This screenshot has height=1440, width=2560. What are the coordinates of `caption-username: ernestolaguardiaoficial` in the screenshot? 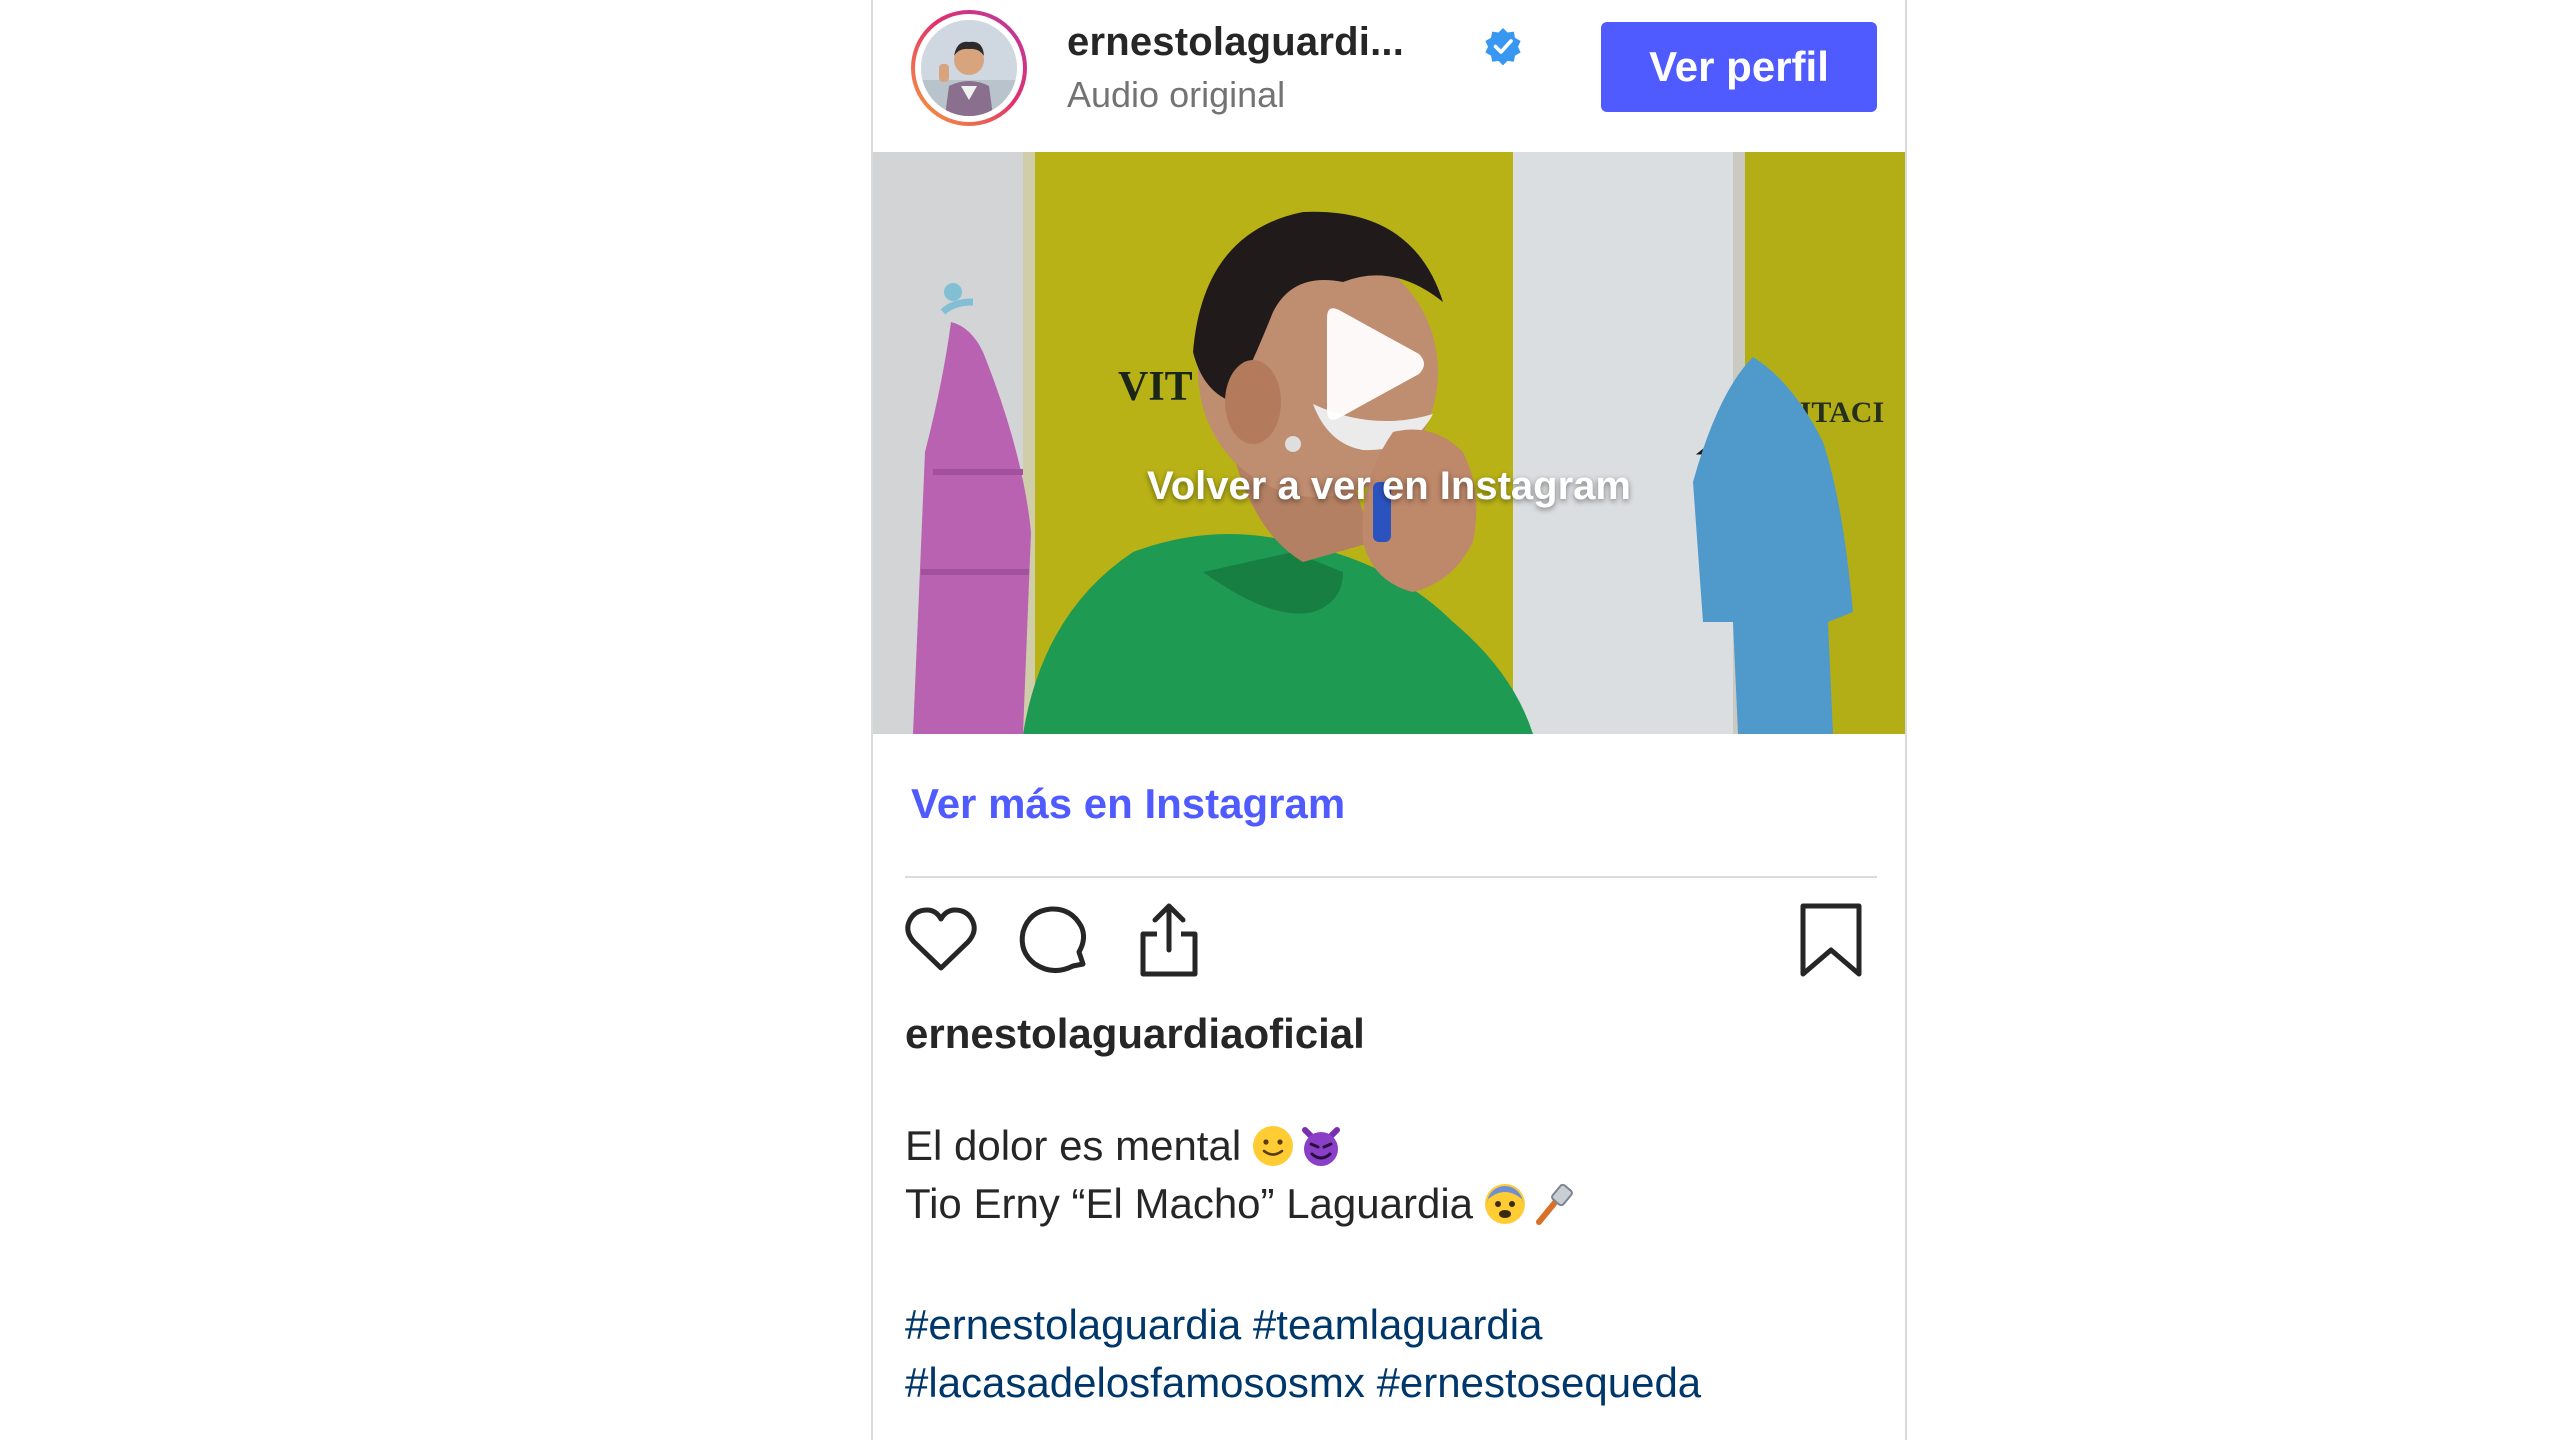 It's located at (1135, 1034).